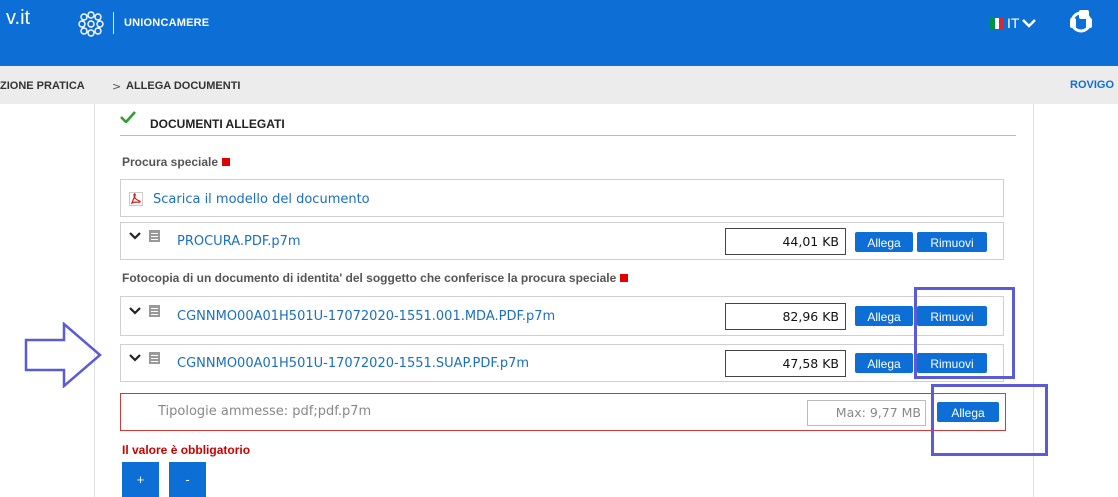 Image resolution: width=1118 pixels, height=497 pixels. I want to click on language-code: IT, so click(1013, 23).